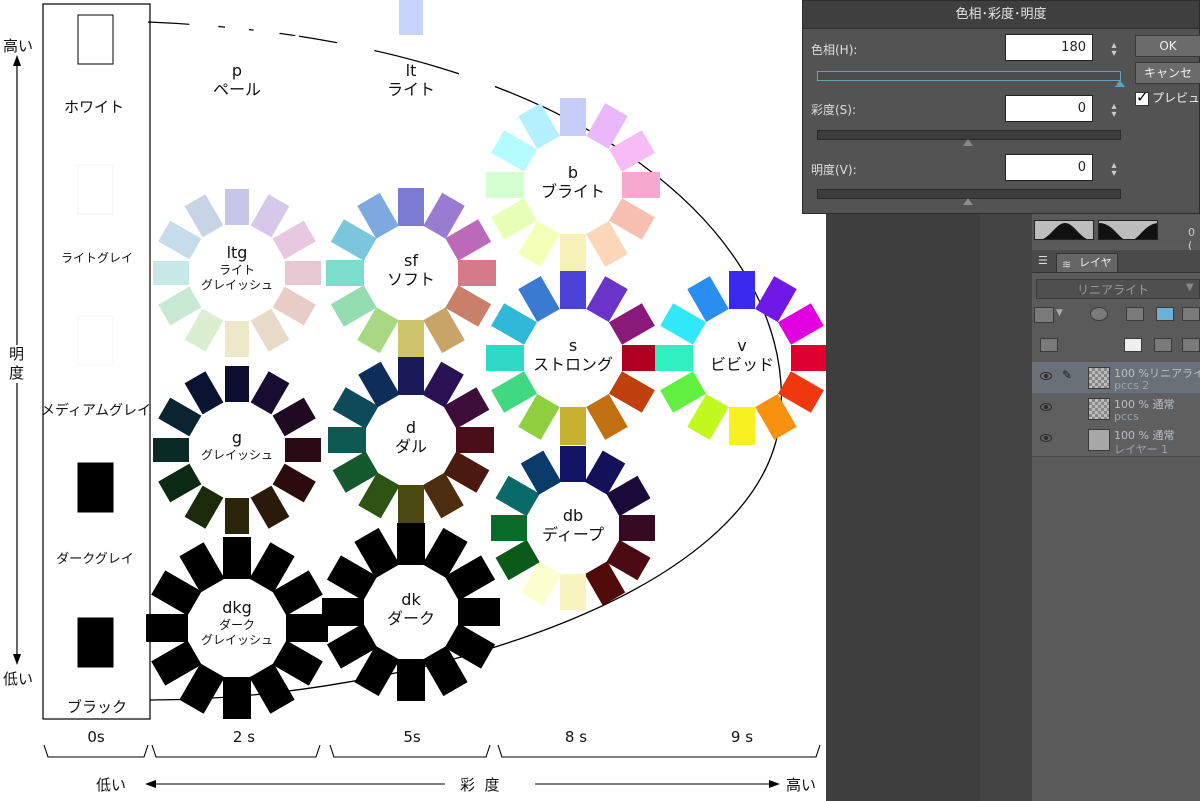  Describe the element at coordinates (1141, 449) in the screenshot. I see `layer-name: レイヤー 1` at that location.